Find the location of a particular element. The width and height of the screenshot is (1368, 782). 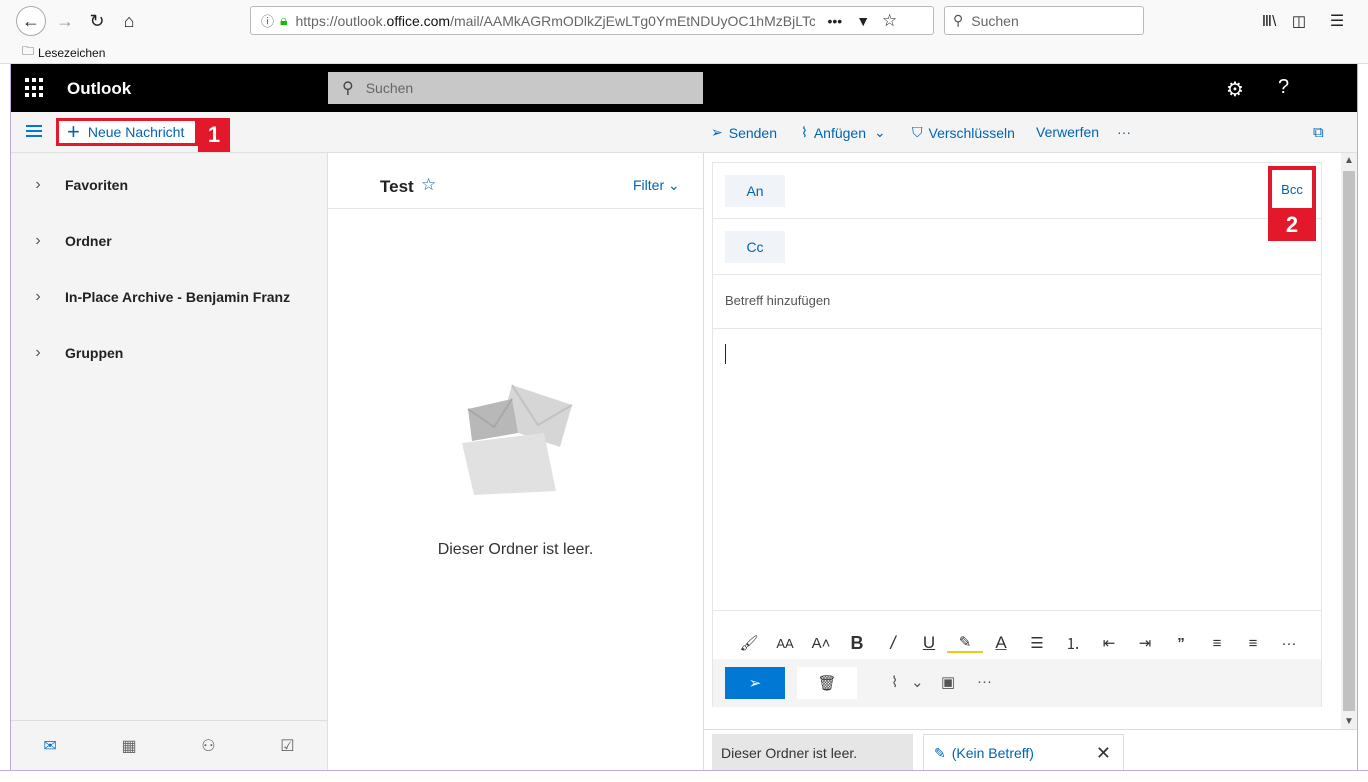

vertical-scrollbar: ▲ ▼ is located at coordinates (1349, 441).